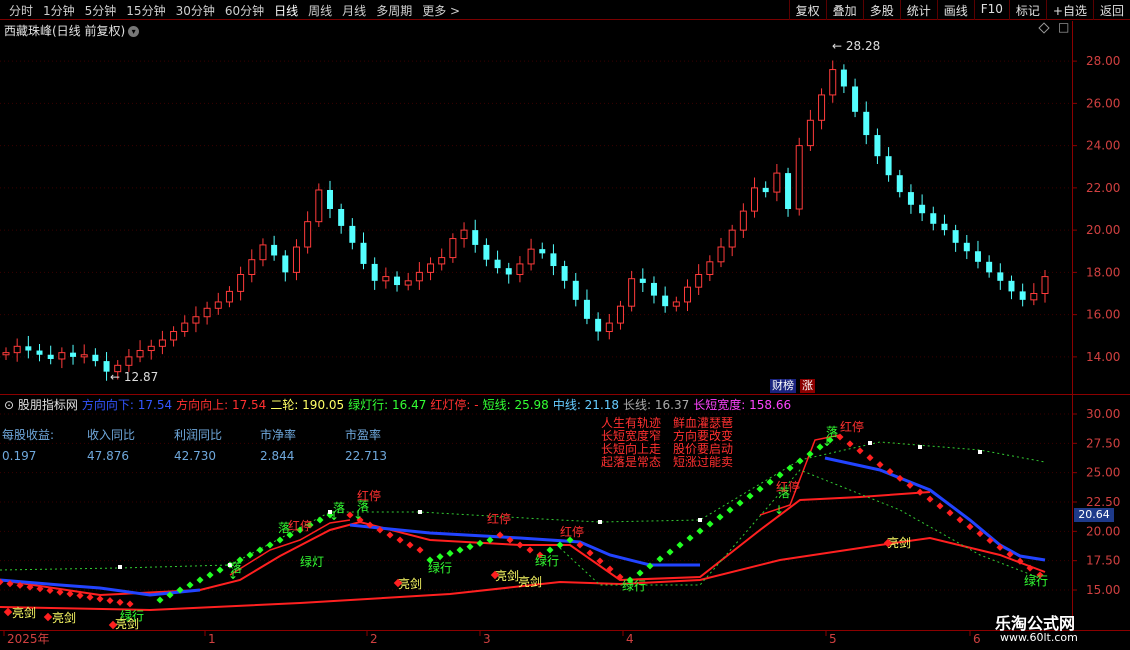  What do you see at coordinates (487, 639) in the screenshot?
I see `x-tick-label: 3` at bounding box center [487, 639].